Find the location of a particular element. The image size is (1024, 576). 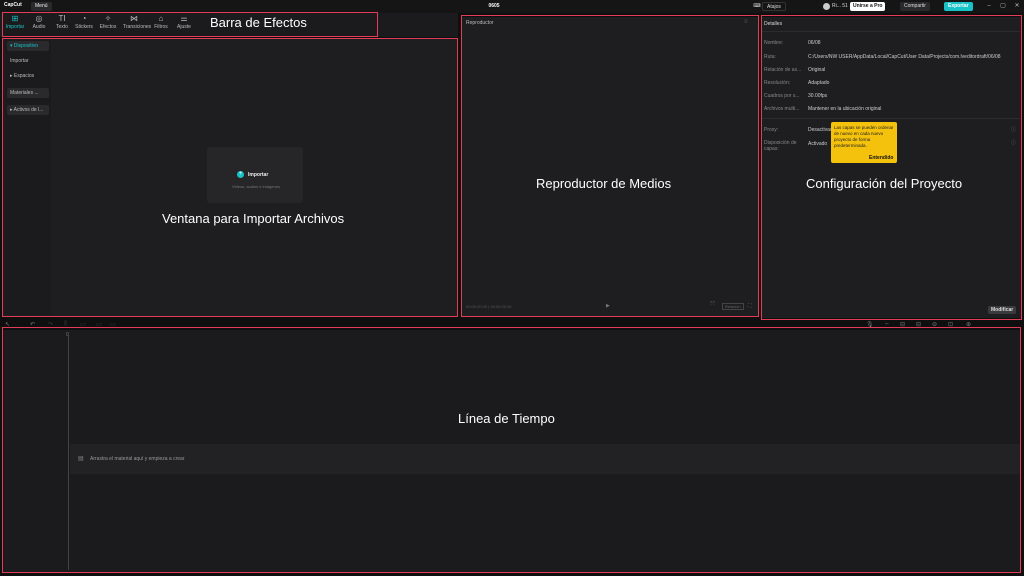

keyboard-icon: ⌨ is located at coordinates (757, 6).